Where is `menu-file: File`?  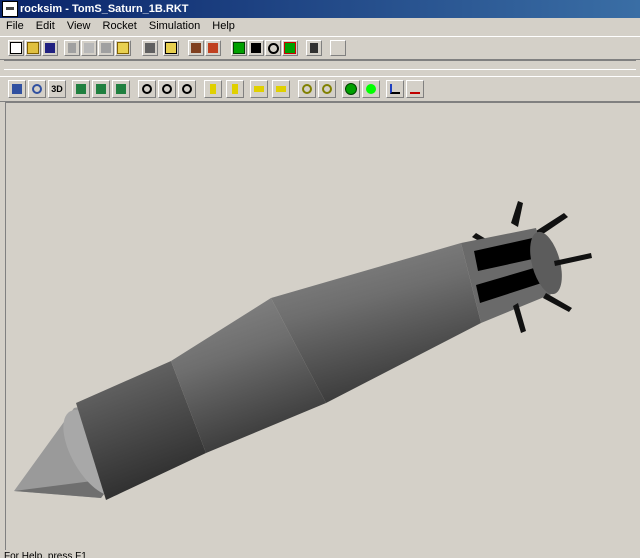
menu-file: File is located at coordinates (14, 26).